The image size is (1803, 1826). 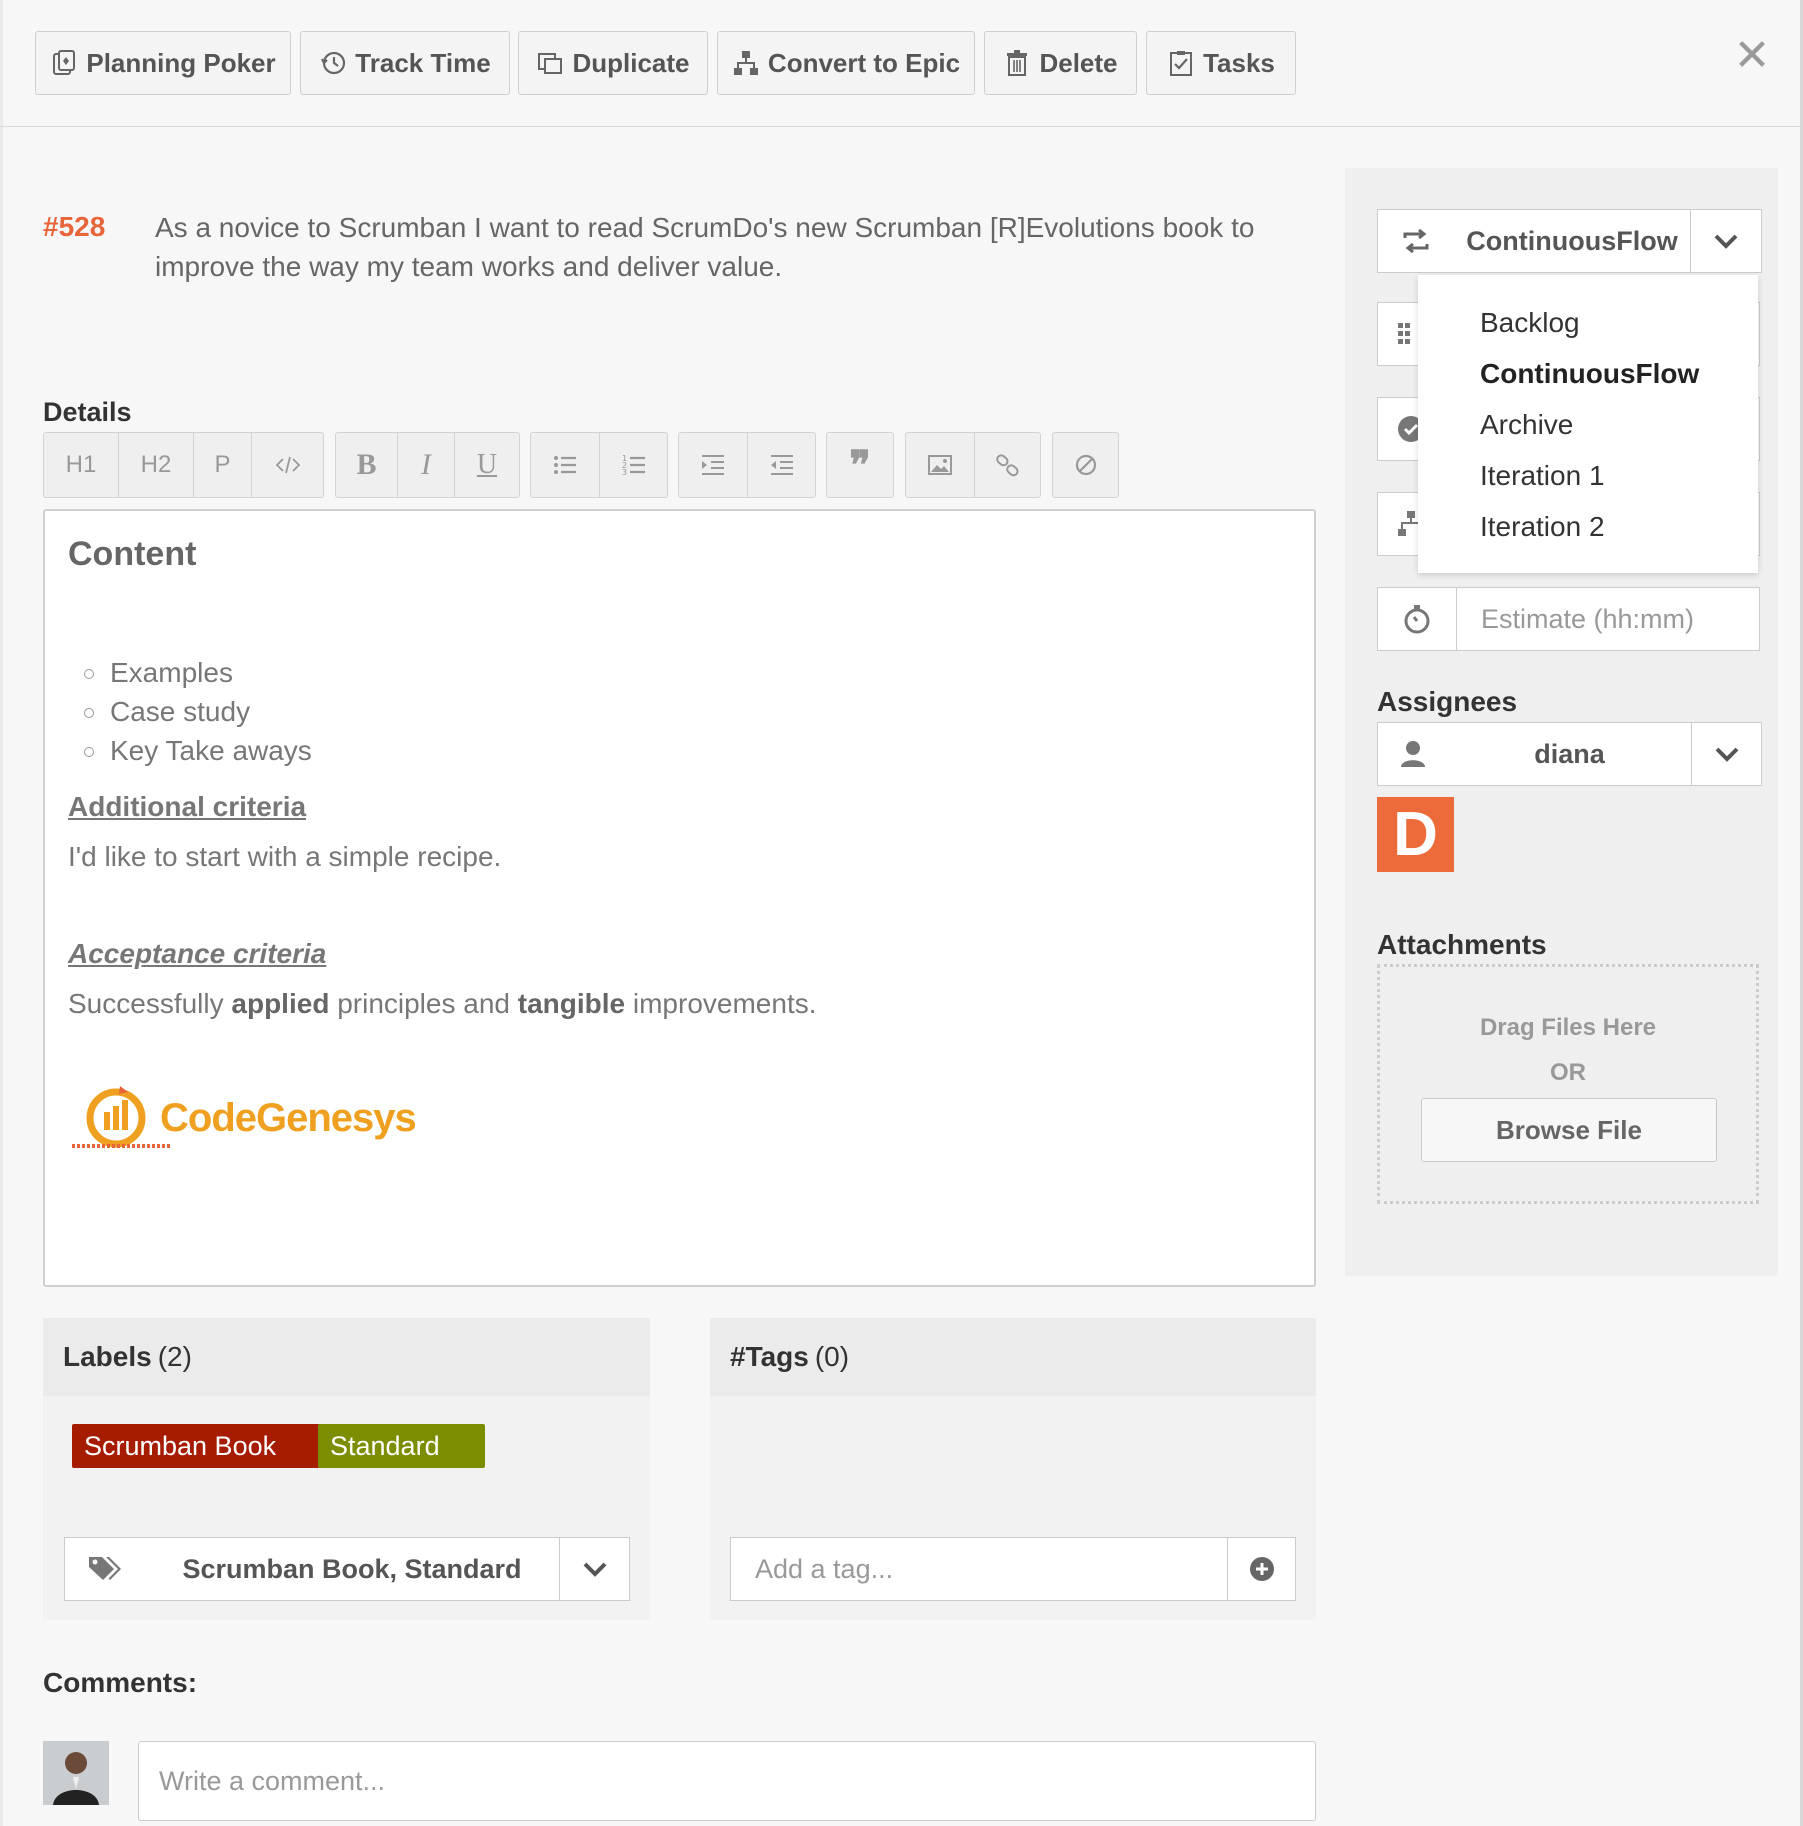 What do you see at coordinates (181, 62) in the screenshot?
I see `planning-poker-label: Planning Poker` at bounding box center [181, 62].